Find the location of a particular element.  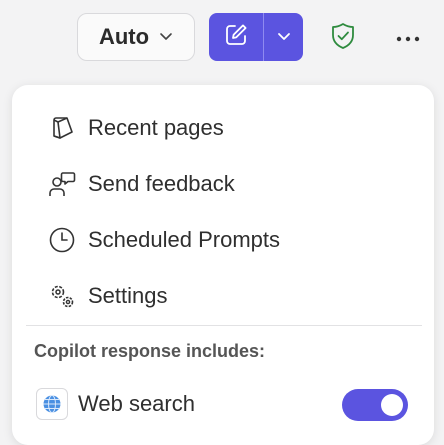

ellipsis-icon is located at coordinates (408, 38).